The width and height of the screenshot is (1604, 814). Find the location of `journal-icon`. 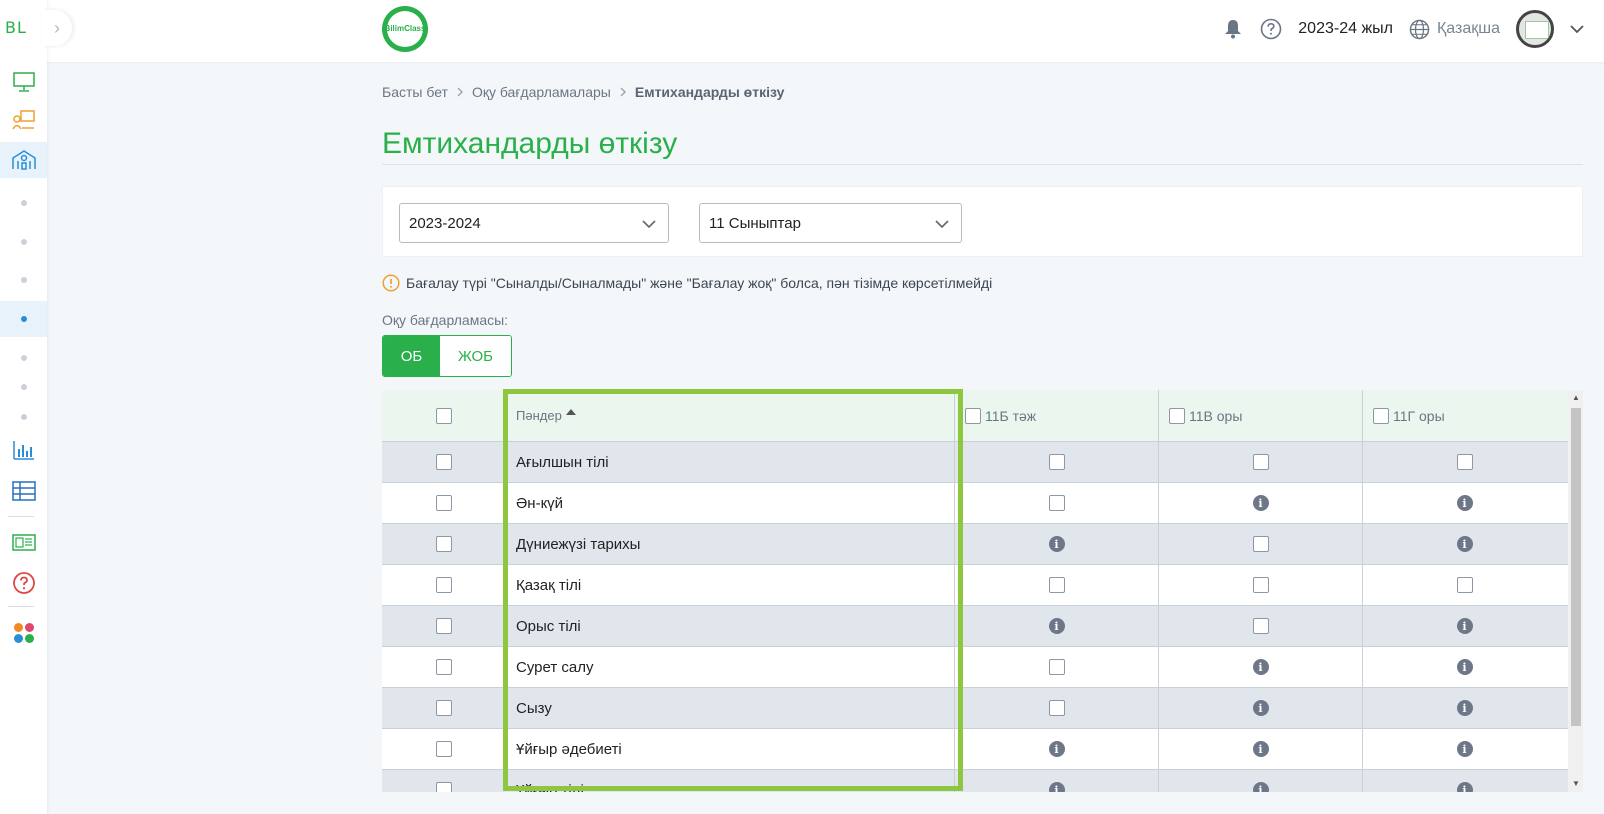

journal-icon is located at coordinates (23, 542).